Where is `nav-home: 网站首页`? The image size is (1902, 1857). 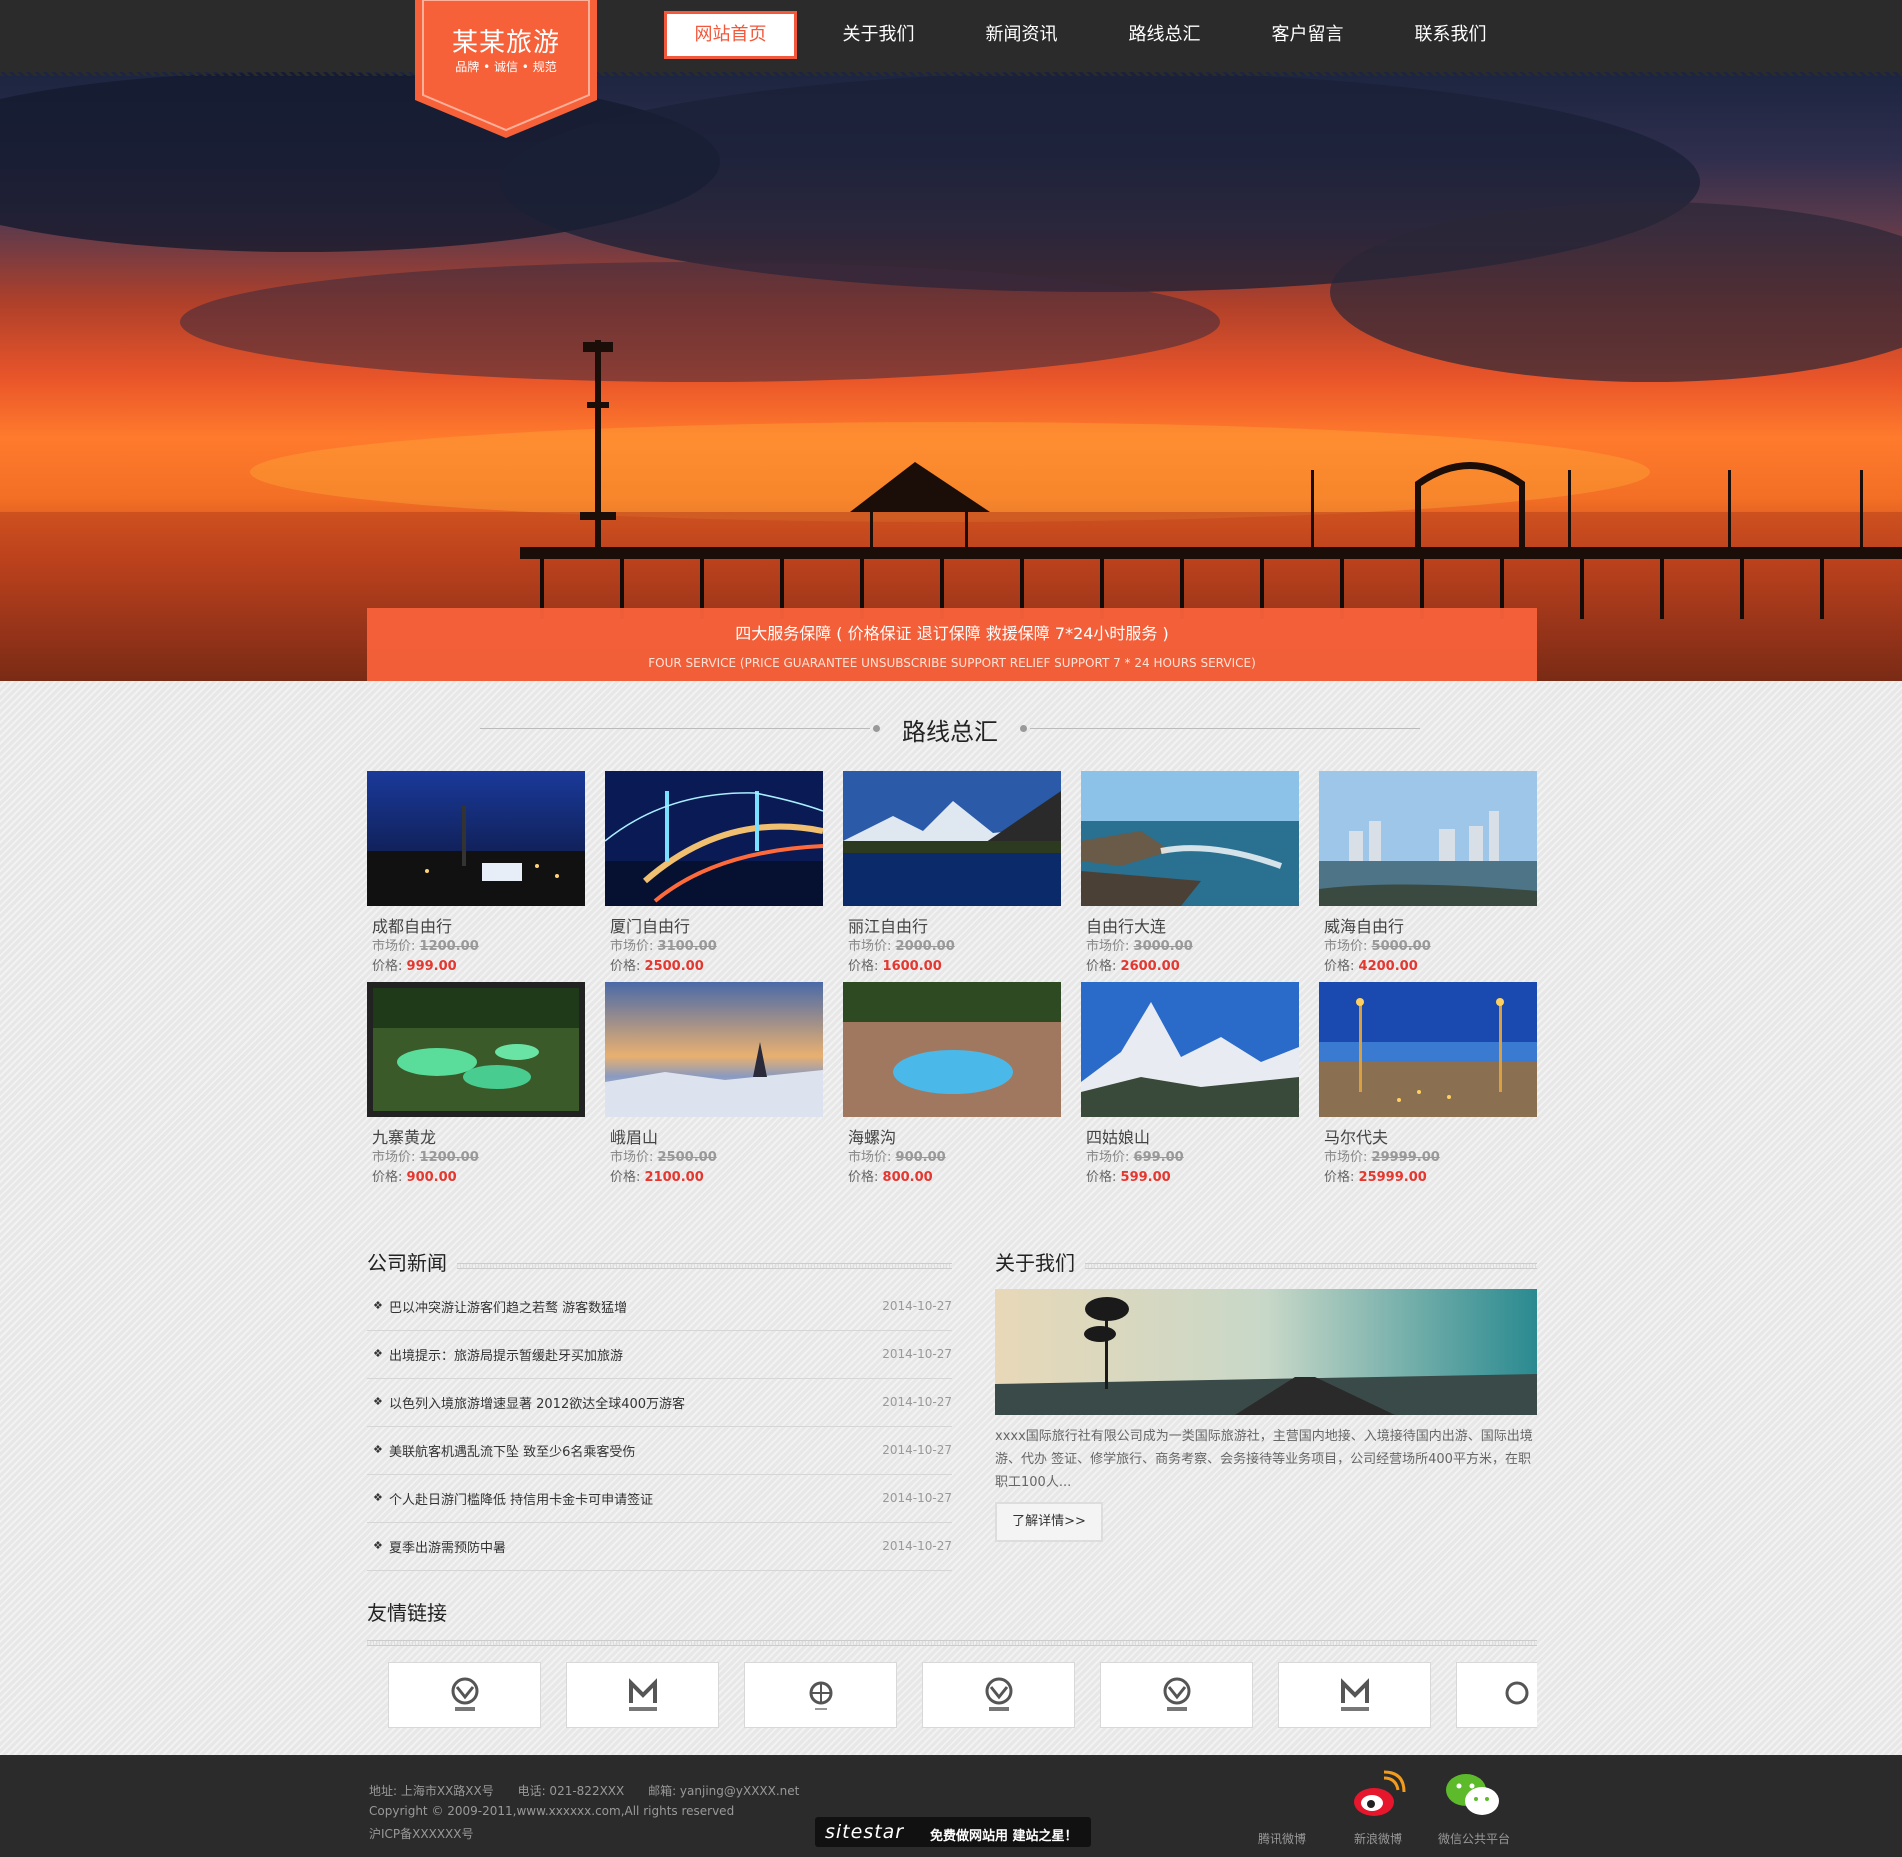 nav-home: 网站首页 is located at coordinates (730, 35).